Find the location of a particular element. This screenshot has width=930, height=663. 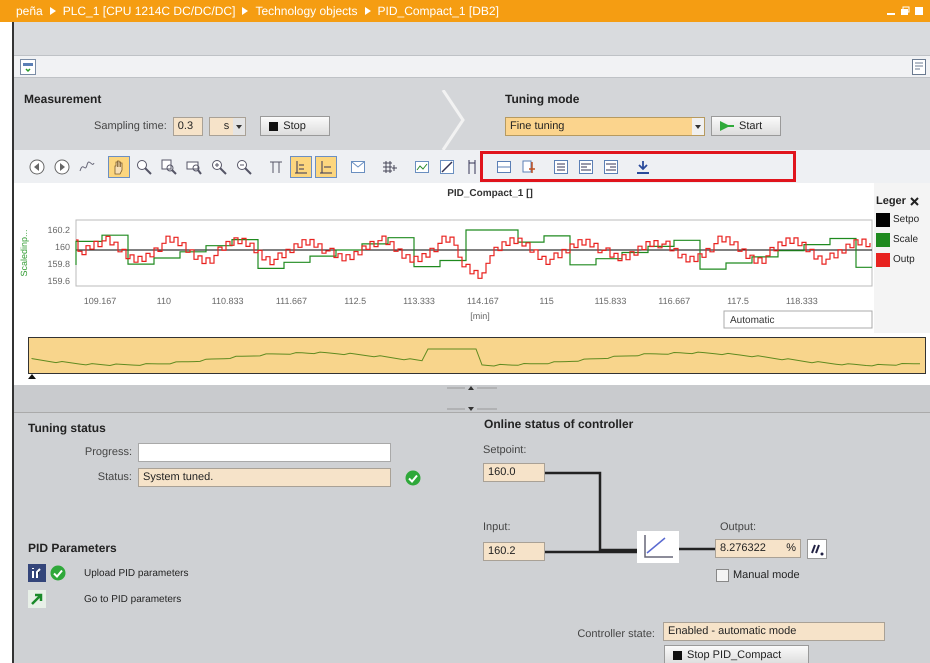

close-icon is located at coordinates (914, 201).